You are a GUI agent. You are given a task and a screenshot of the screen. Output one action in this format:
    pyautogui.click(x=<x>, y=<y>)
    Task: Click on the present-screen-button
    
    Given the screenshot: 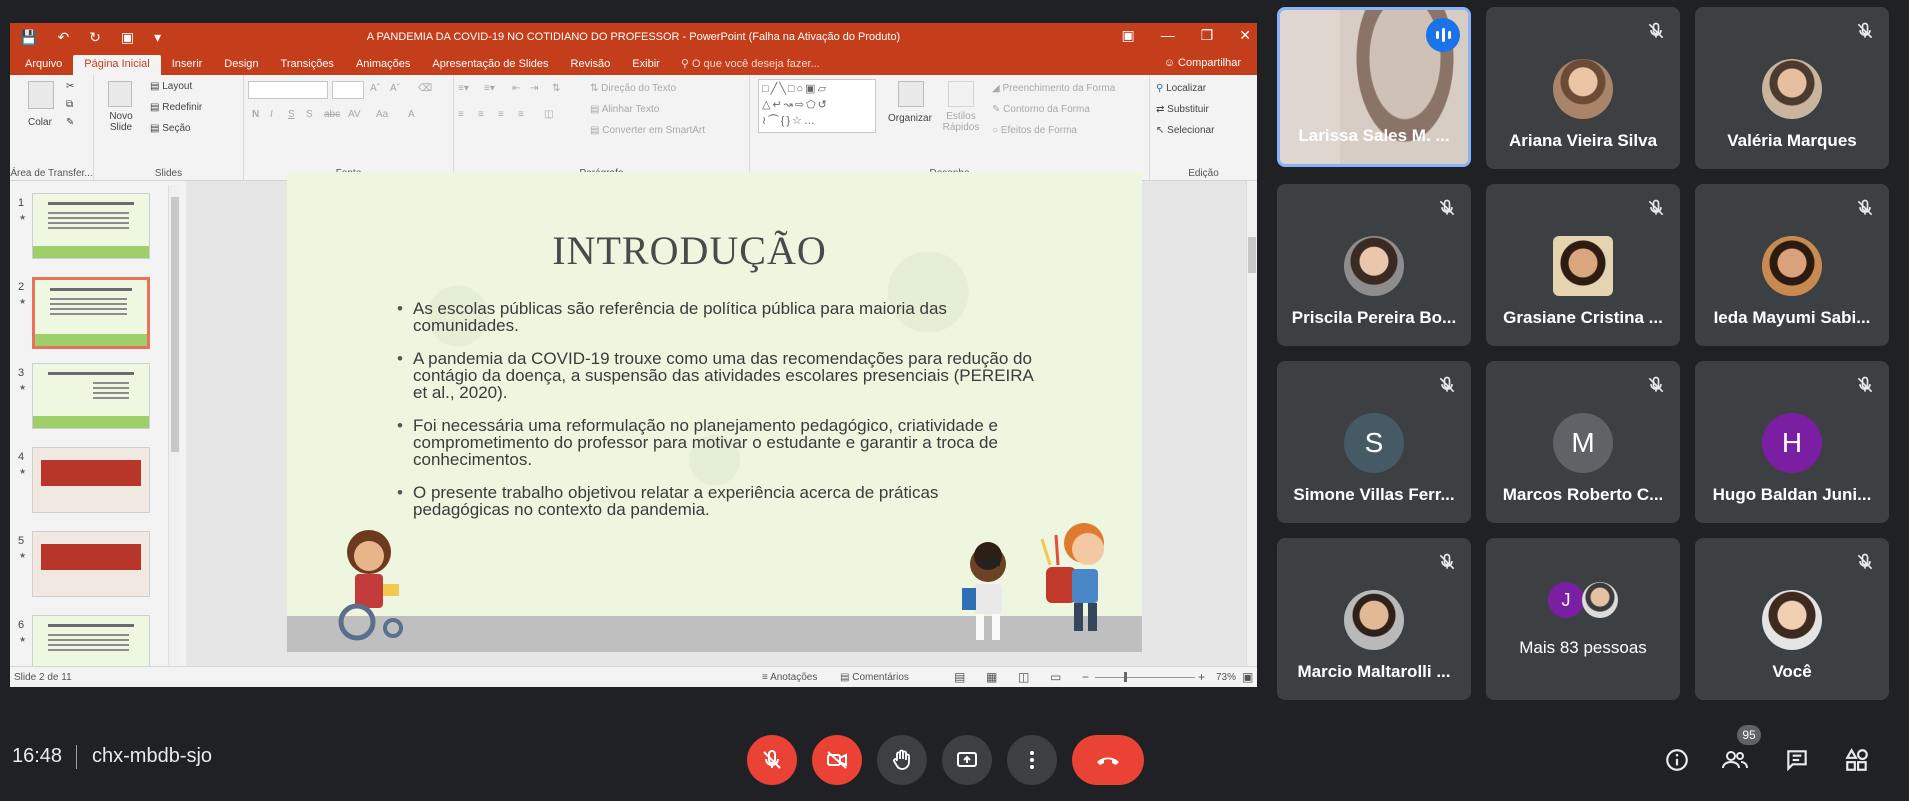 What is the action you would take?
    pyautogui.click(x=967, y=760)
    